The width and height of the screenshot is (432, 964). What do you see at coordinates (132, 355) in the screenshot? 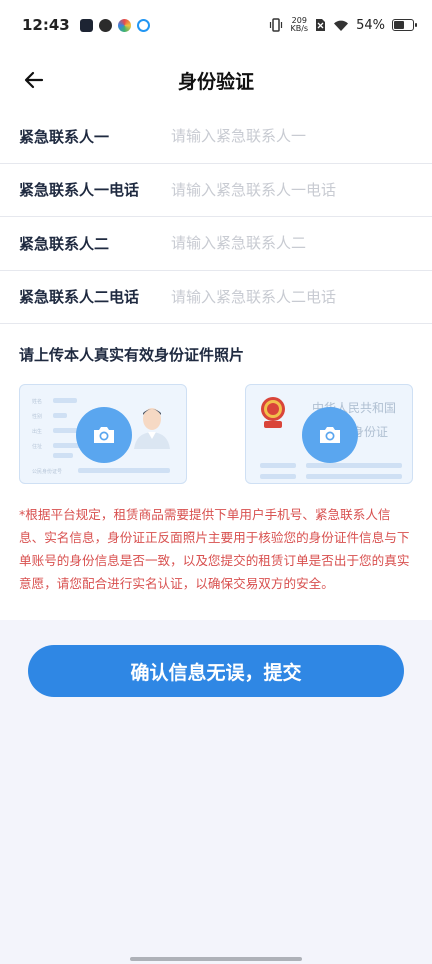
I see `upload-title: 请上传本人真实有效身份证件照片` at bounding box center [132, 355].